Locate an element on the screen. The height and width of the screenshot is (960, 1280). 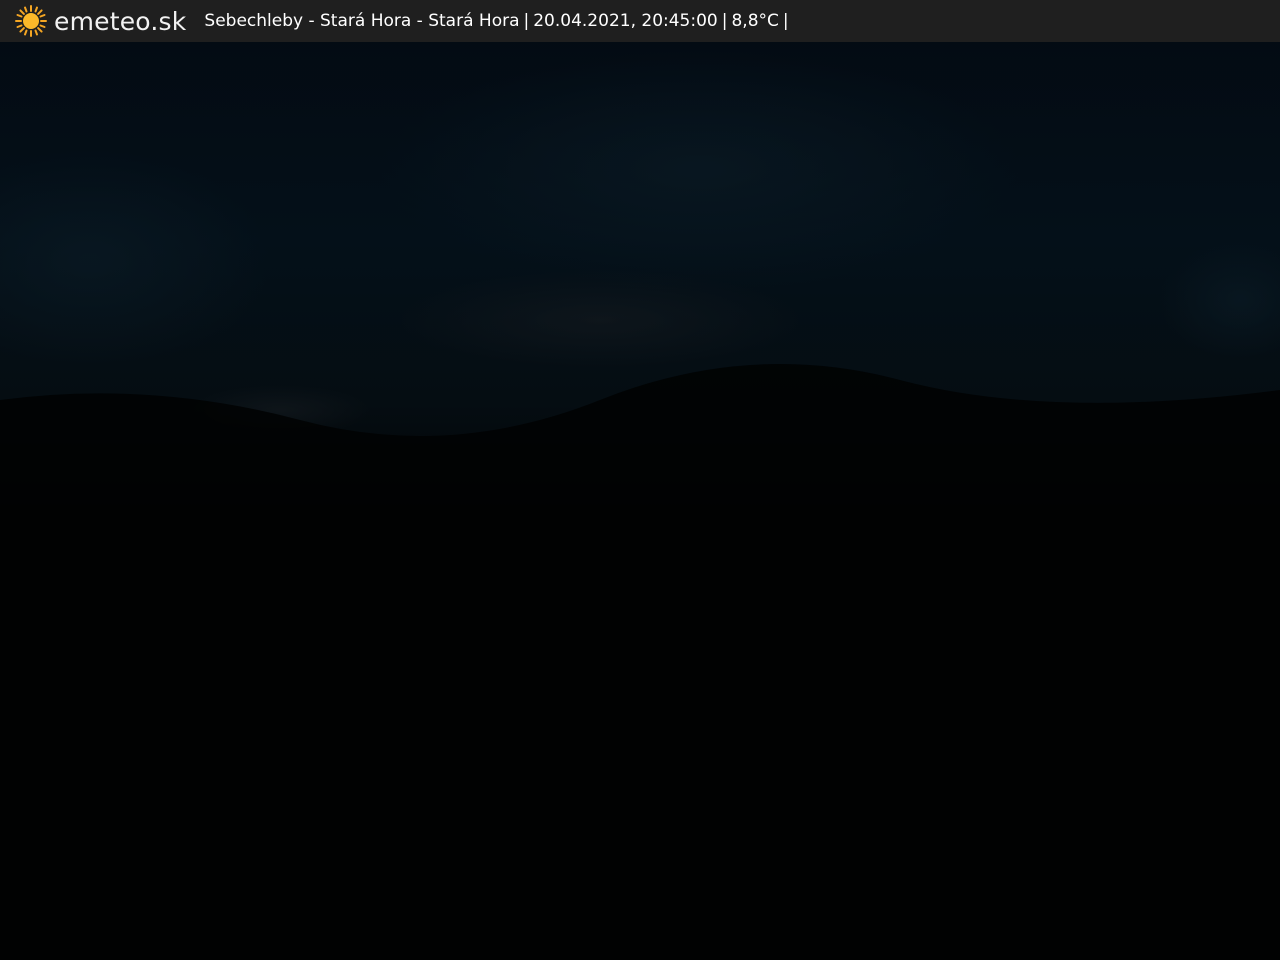
datetime-label: 20.04.2021, 20:45:00 is located at coordinates (625, 21).